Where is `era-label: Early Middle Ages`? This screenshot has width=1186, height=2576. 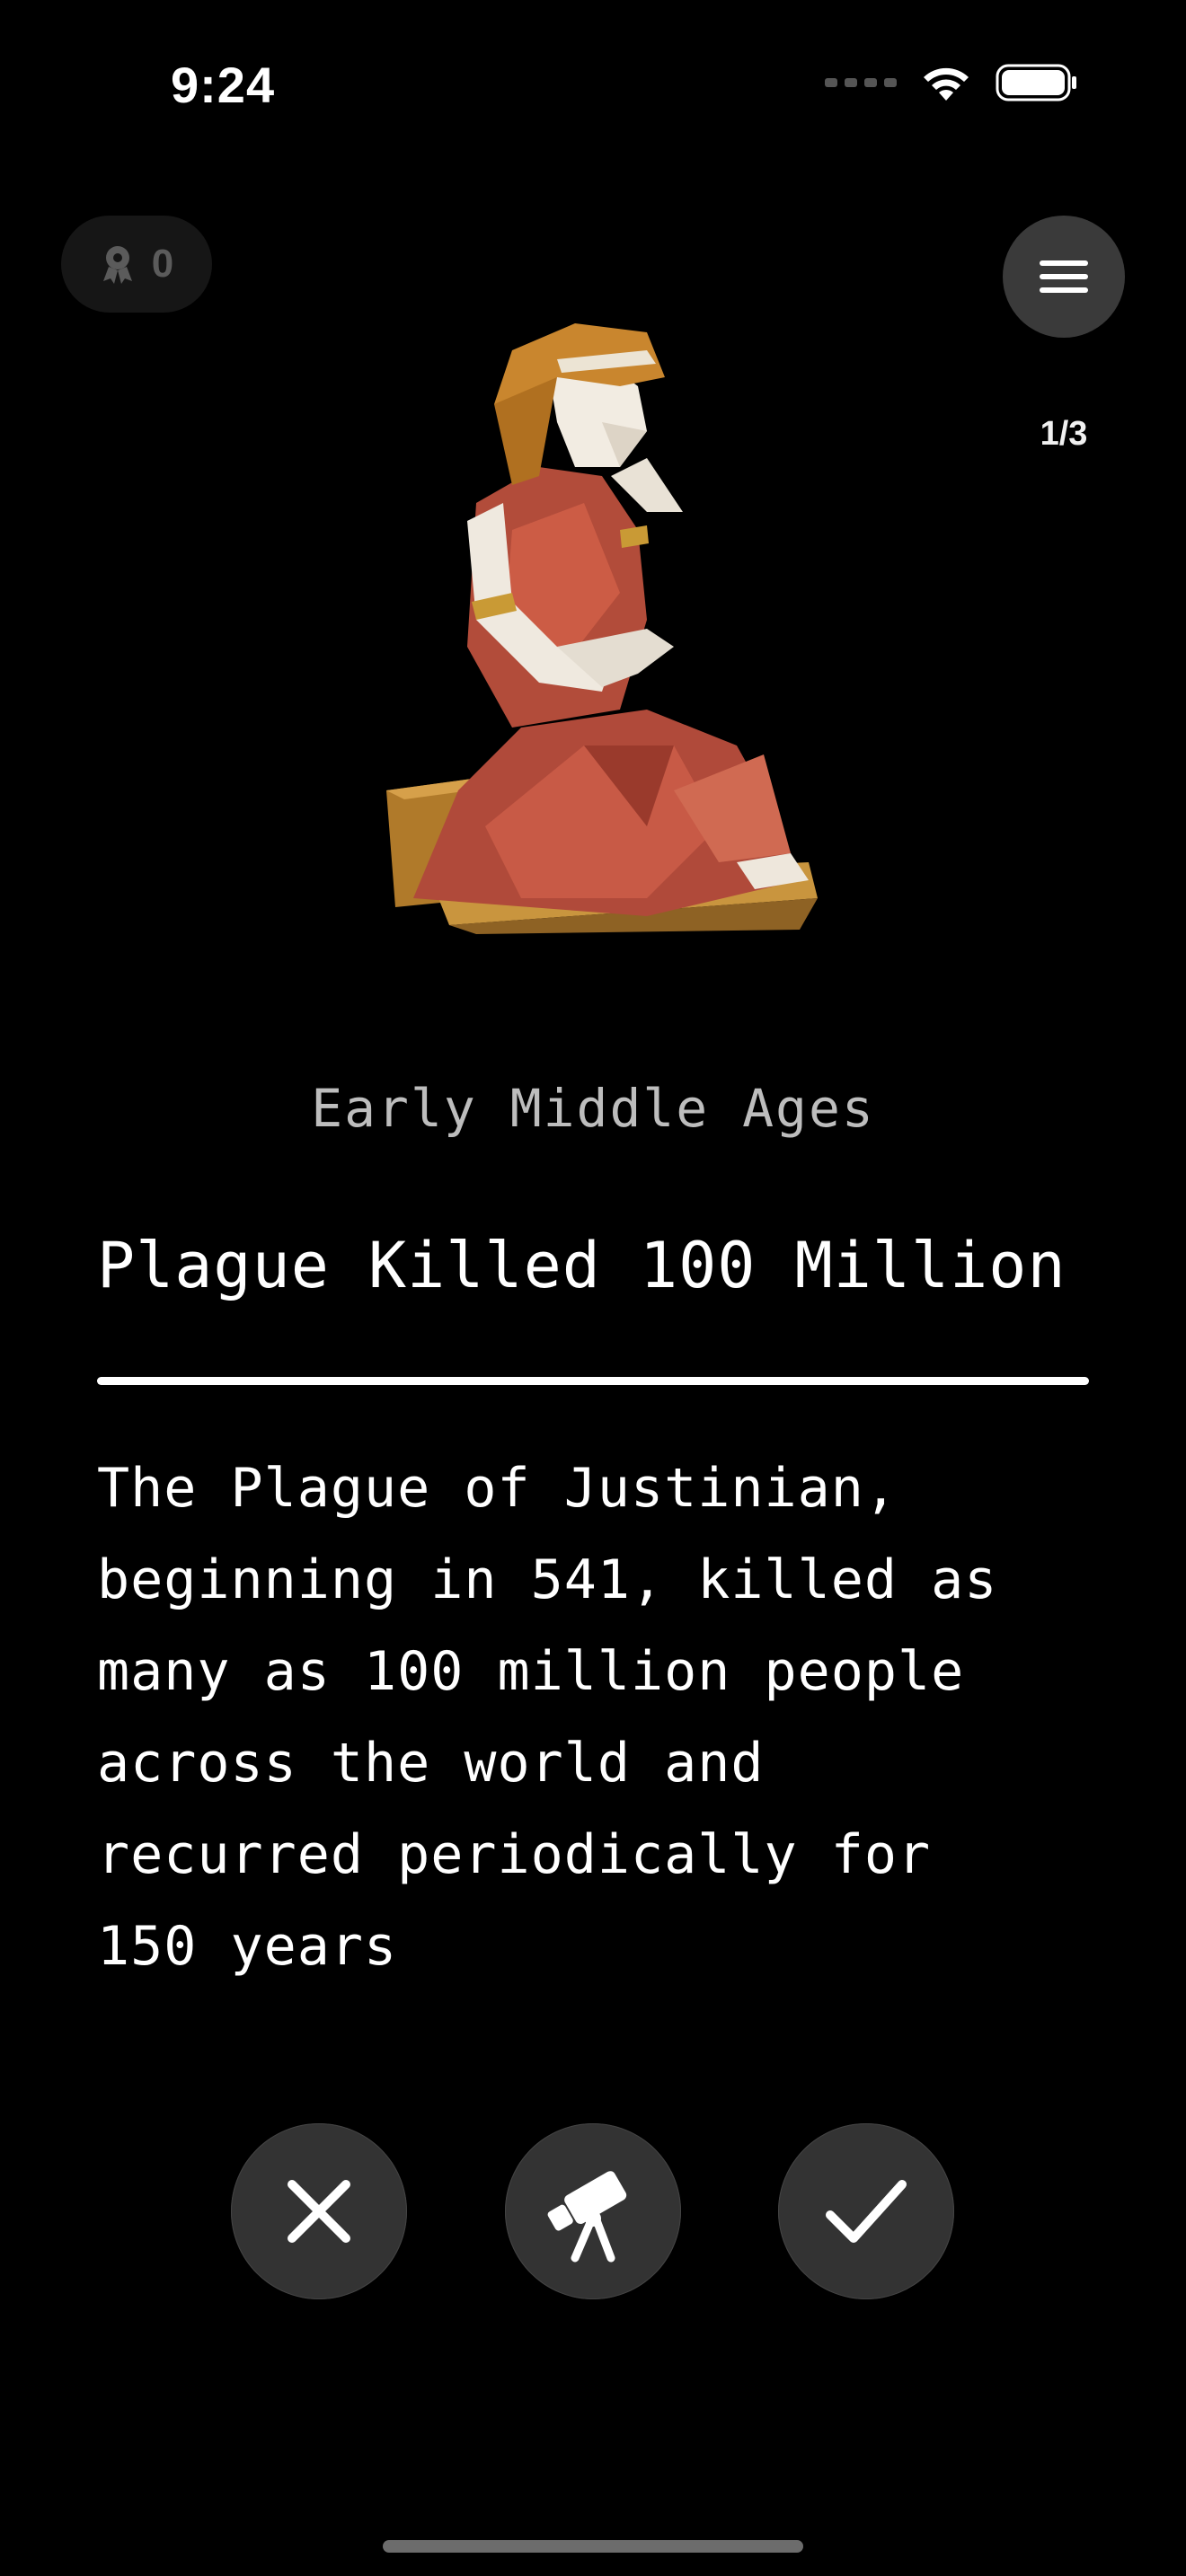 era-label: Early Middle Ages is located at coordinates (593, 1108).